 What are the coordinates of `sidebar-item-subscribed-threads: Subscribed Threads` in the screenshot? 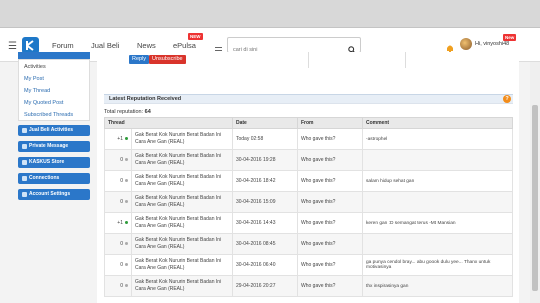 It's located at (48, 115).